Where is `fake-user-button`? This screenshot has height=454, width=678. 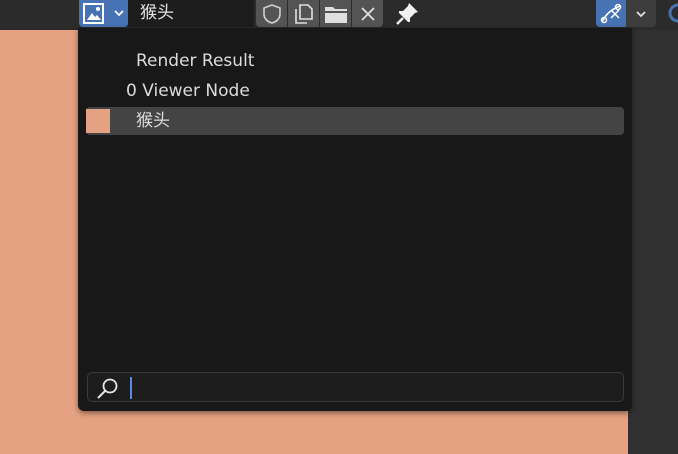
fake-user-button is located at coordinates (271, 13).